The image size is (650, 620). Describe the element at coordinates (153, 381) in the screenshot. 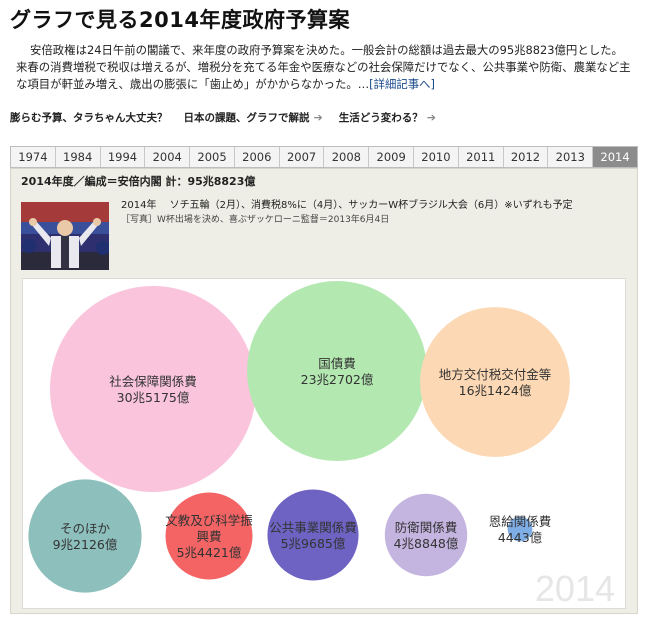

I see `bubble-name-label: 社会保障関係費` at that location.